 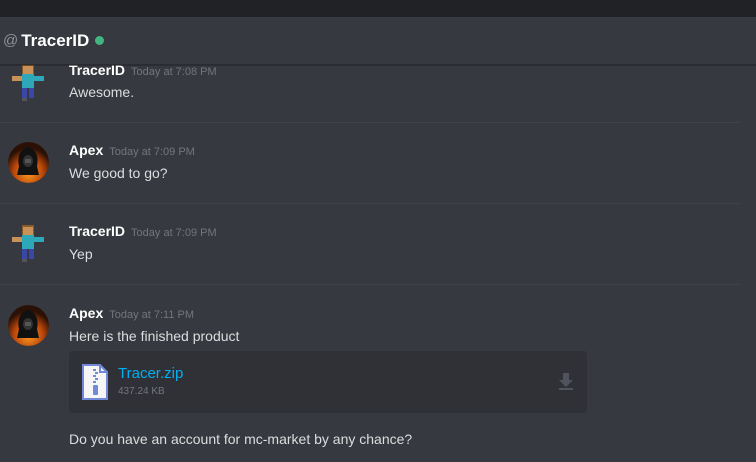 I want to click on message-author: TracerID Today at 7:09 PM, so click(x=143, y=231).